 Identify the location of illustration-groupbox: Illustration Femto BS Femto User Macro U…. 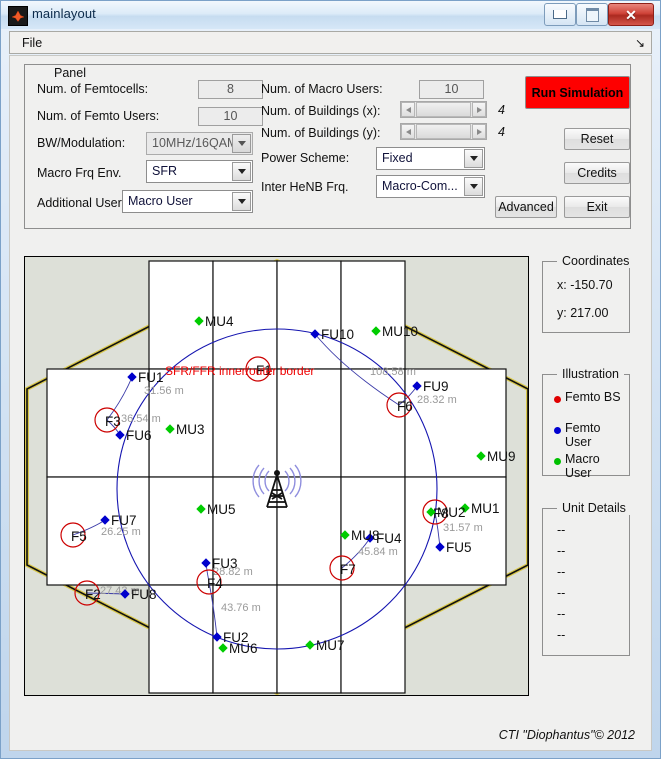
(586, 423).